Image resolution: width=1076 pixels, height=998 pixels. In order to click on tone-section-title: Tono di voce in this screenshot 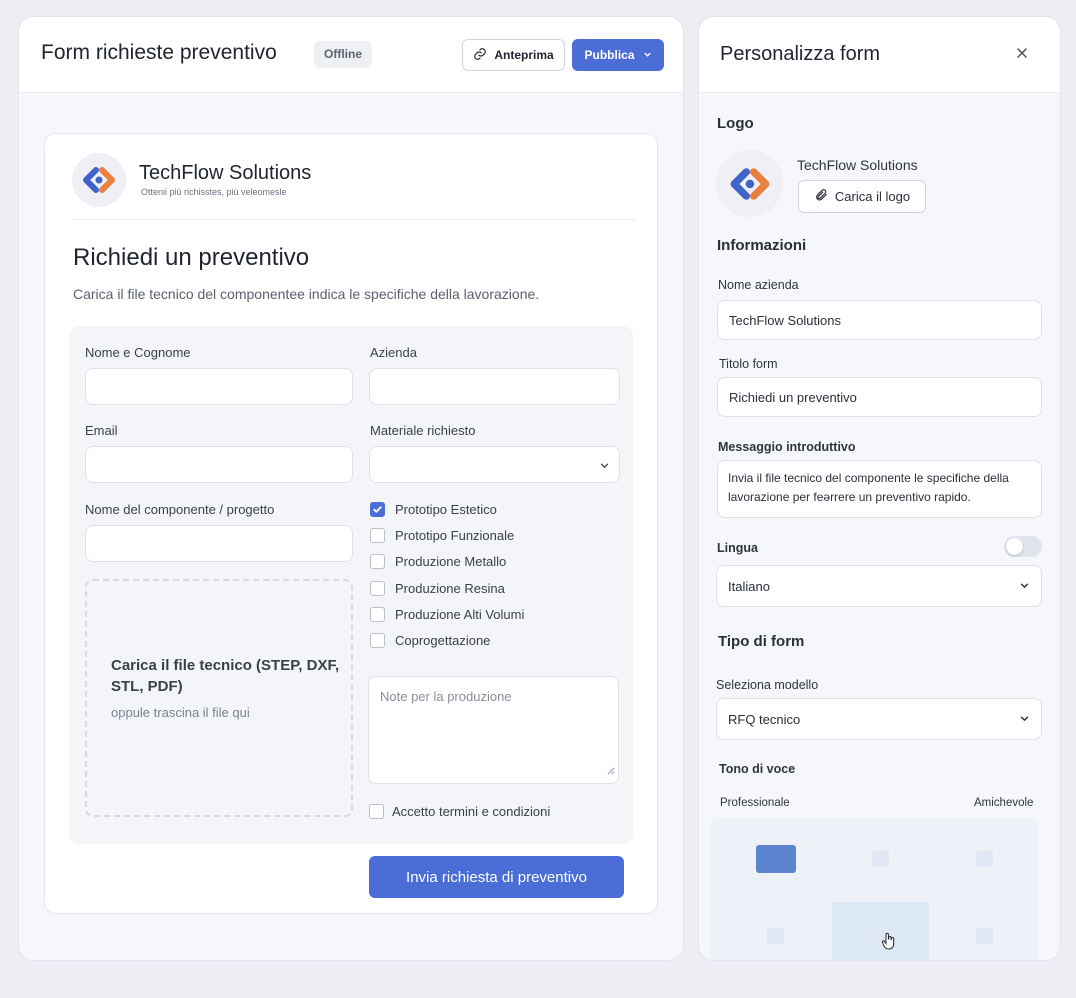, I will do `click(757, 769)`.